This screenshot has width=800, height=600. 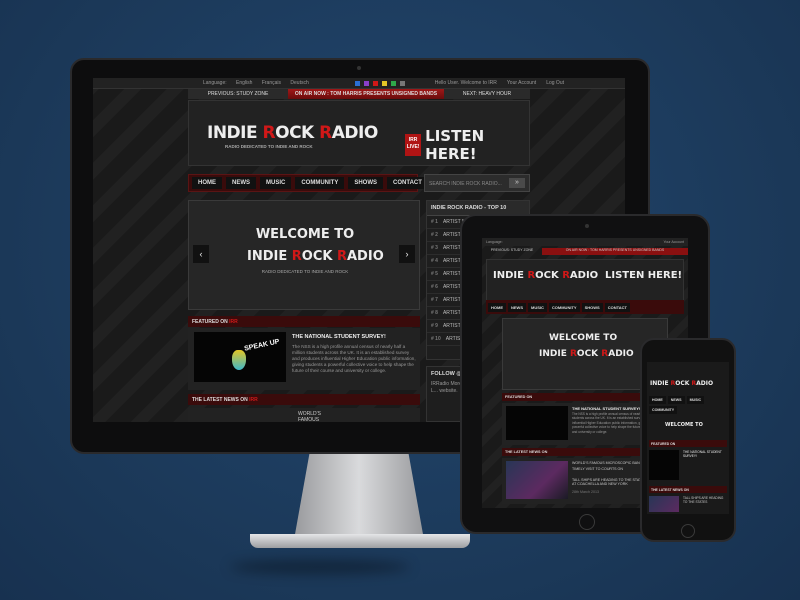 What do you see at coordinates (413, 145) in the screenshot?
I see `live-badge: IRR LIVE!` at bounding box center [413, 145].